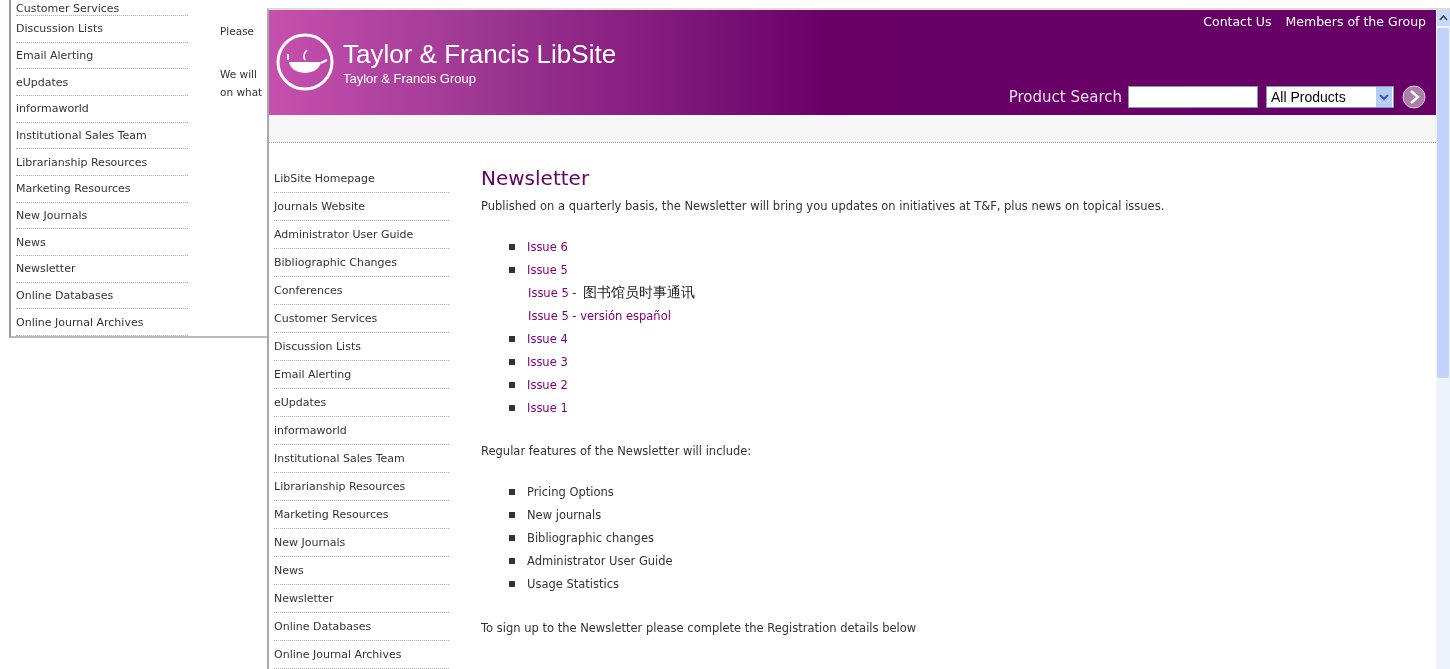 This screenshot has width=1450, height=669. Describe the element at coordinates (547, 246) in the screenshot. I see `issue-link: Issue 6` at that location.